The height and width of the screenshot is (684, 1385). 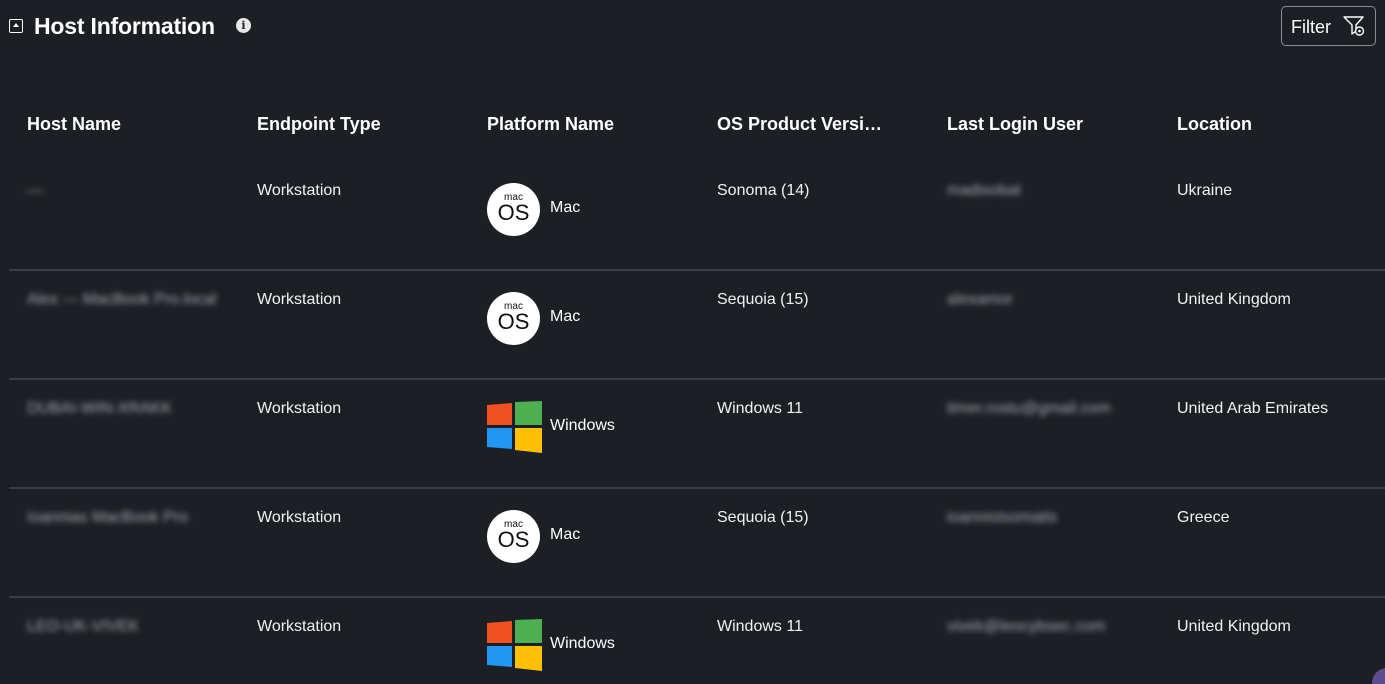 What do you see at coordinates (763, 190) in the screenshot?
I see `os-version-cell: Sonoma (14)` at bounding box center [763, 190].